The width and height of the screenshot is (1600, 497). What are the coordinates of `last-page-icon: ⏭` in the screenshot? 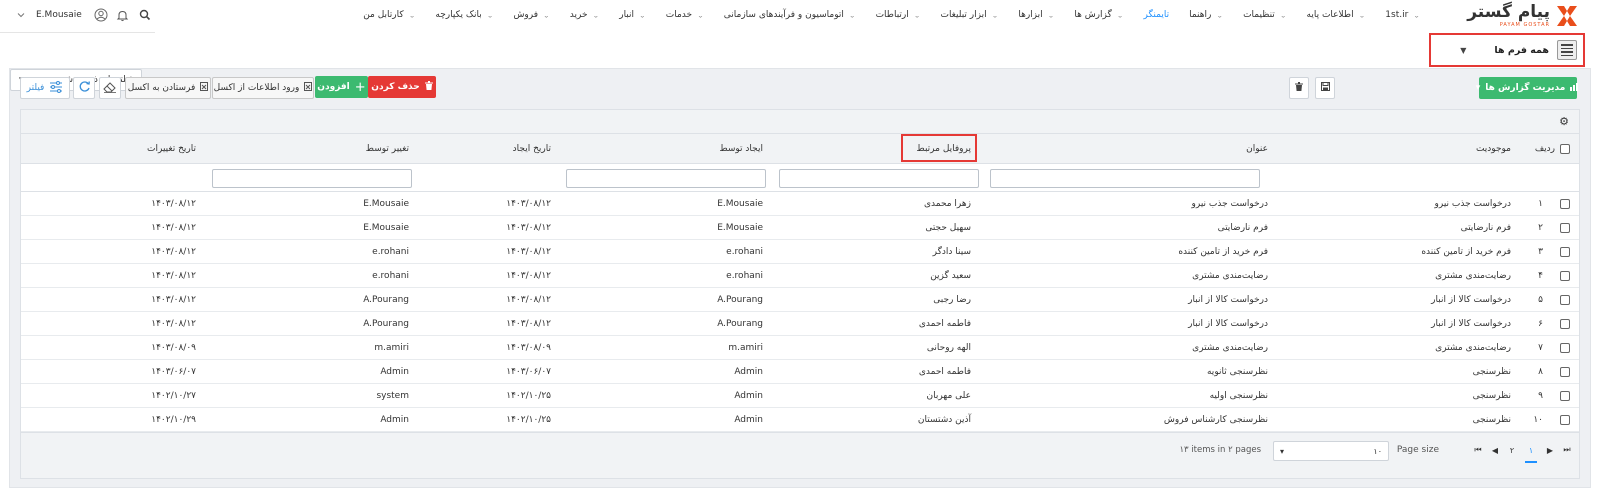 It's located at (1567, 450).